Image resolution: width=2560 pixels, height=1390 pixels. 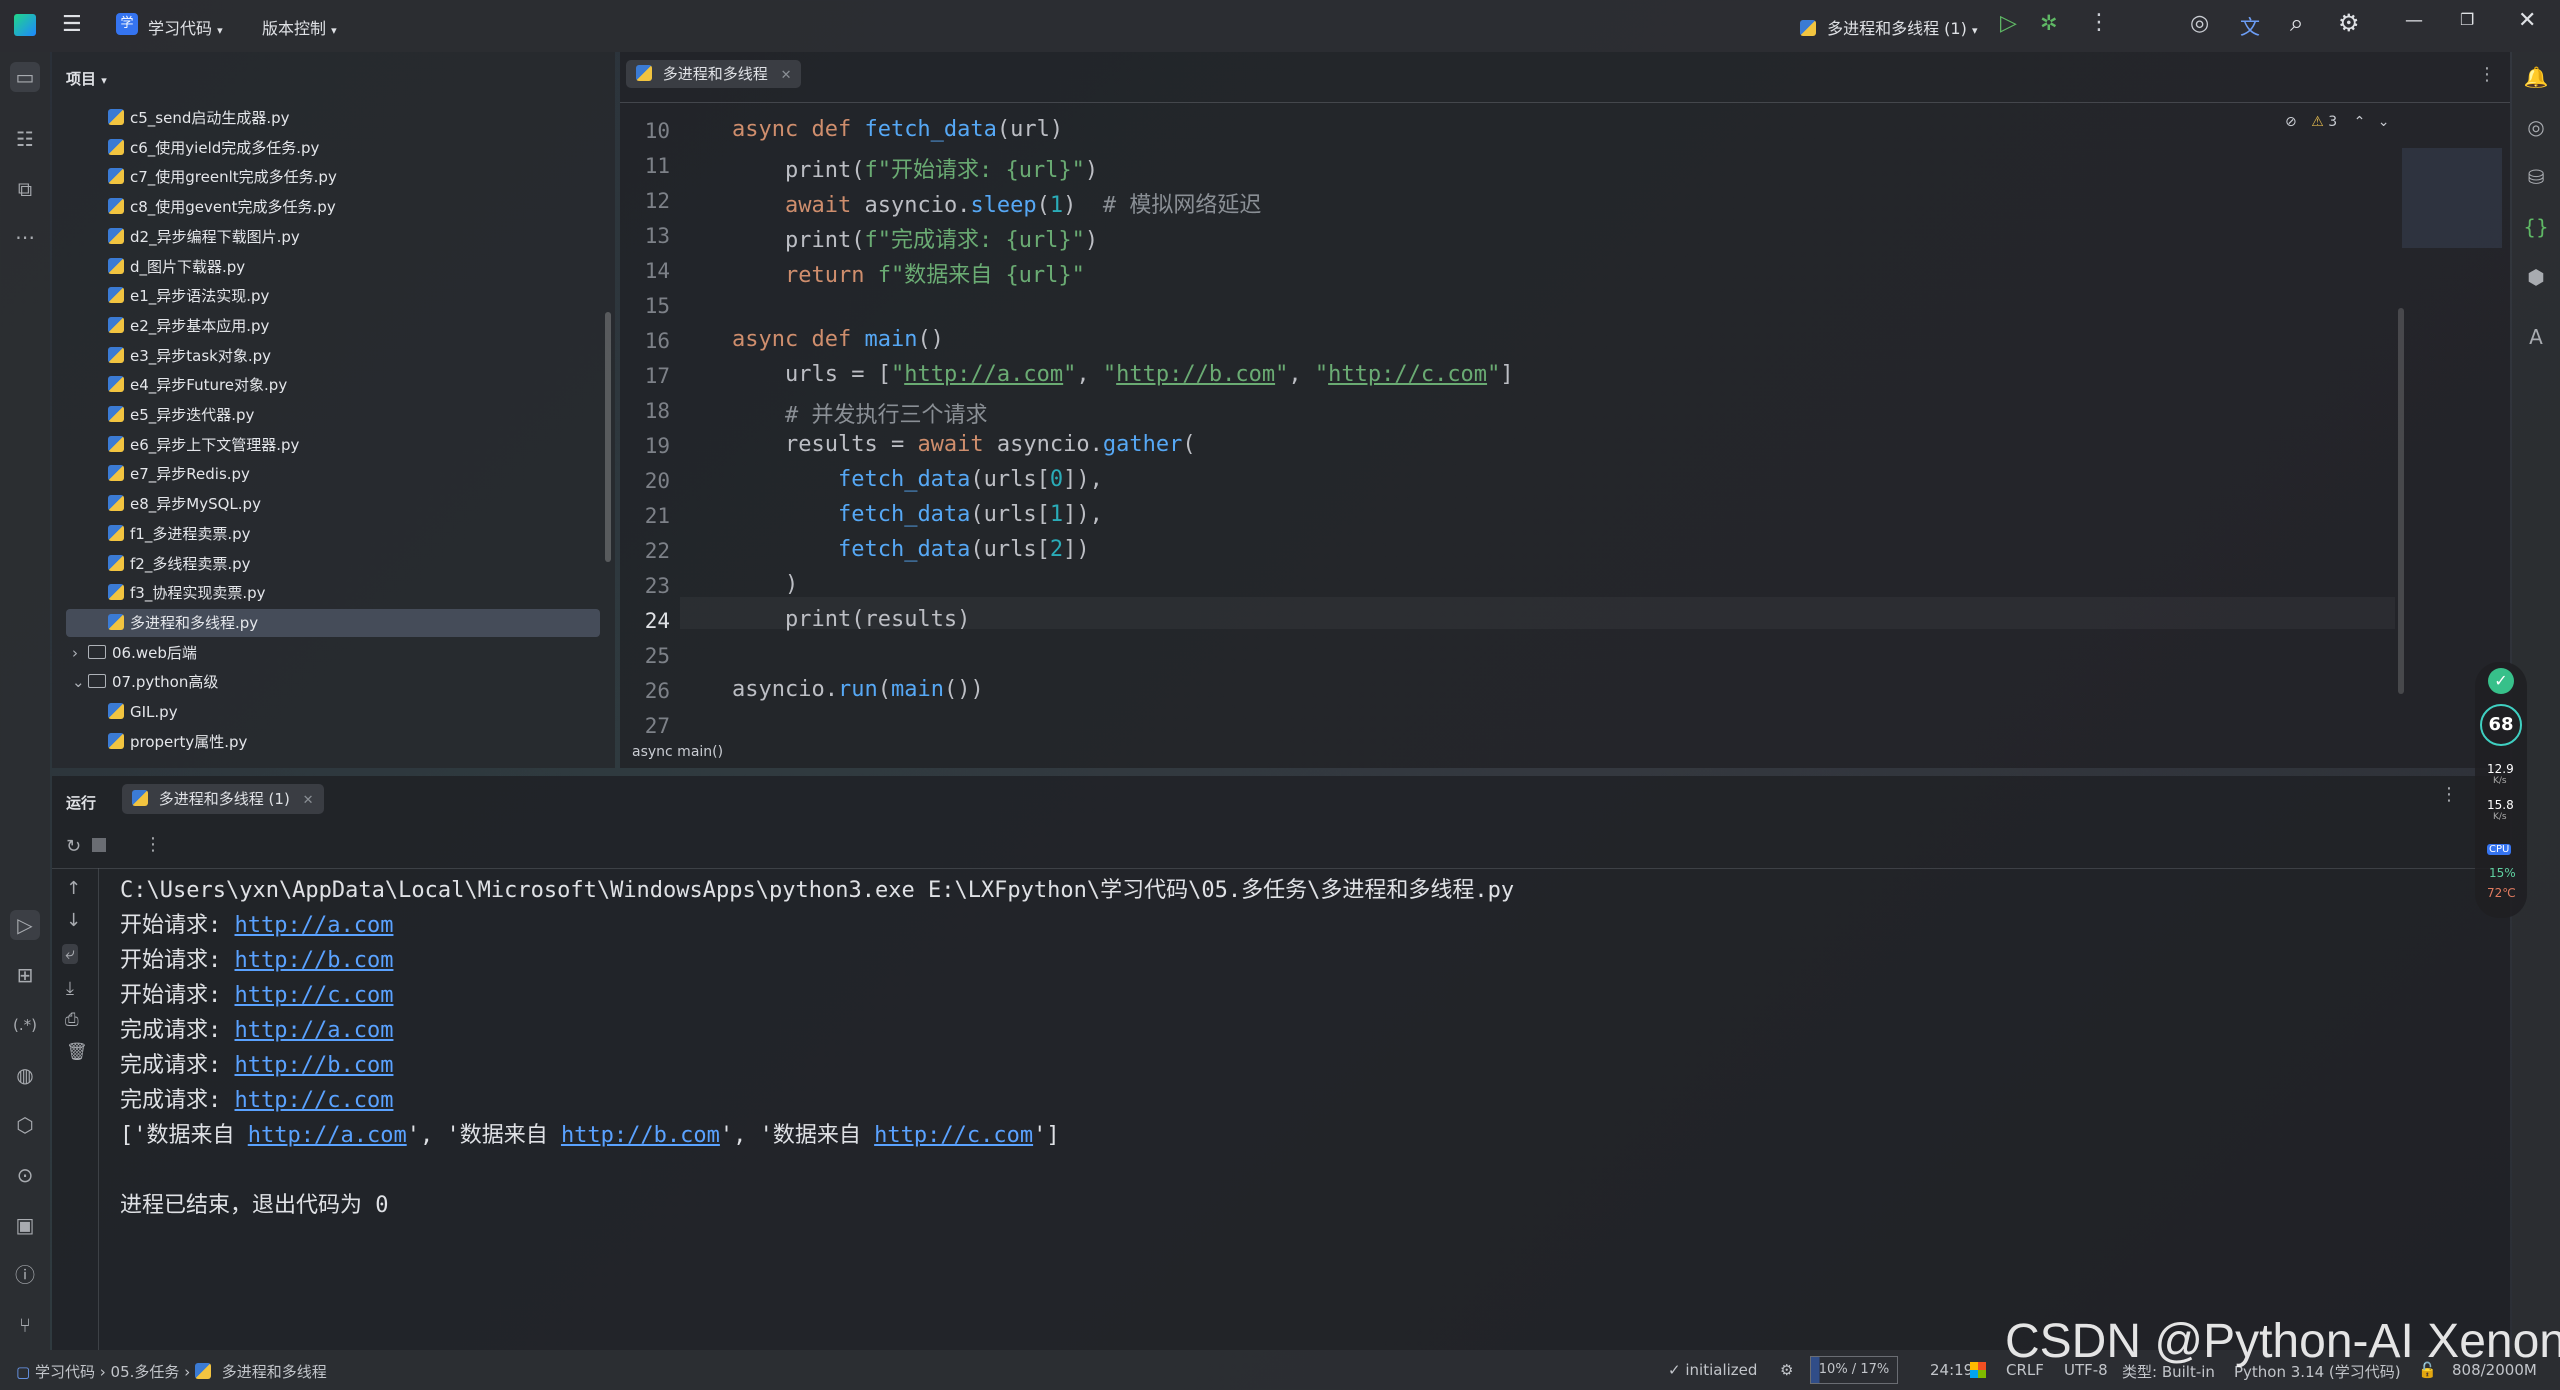 I want to click on tree-item: f1_多进程卖票.py, so click(x=326, y=534).